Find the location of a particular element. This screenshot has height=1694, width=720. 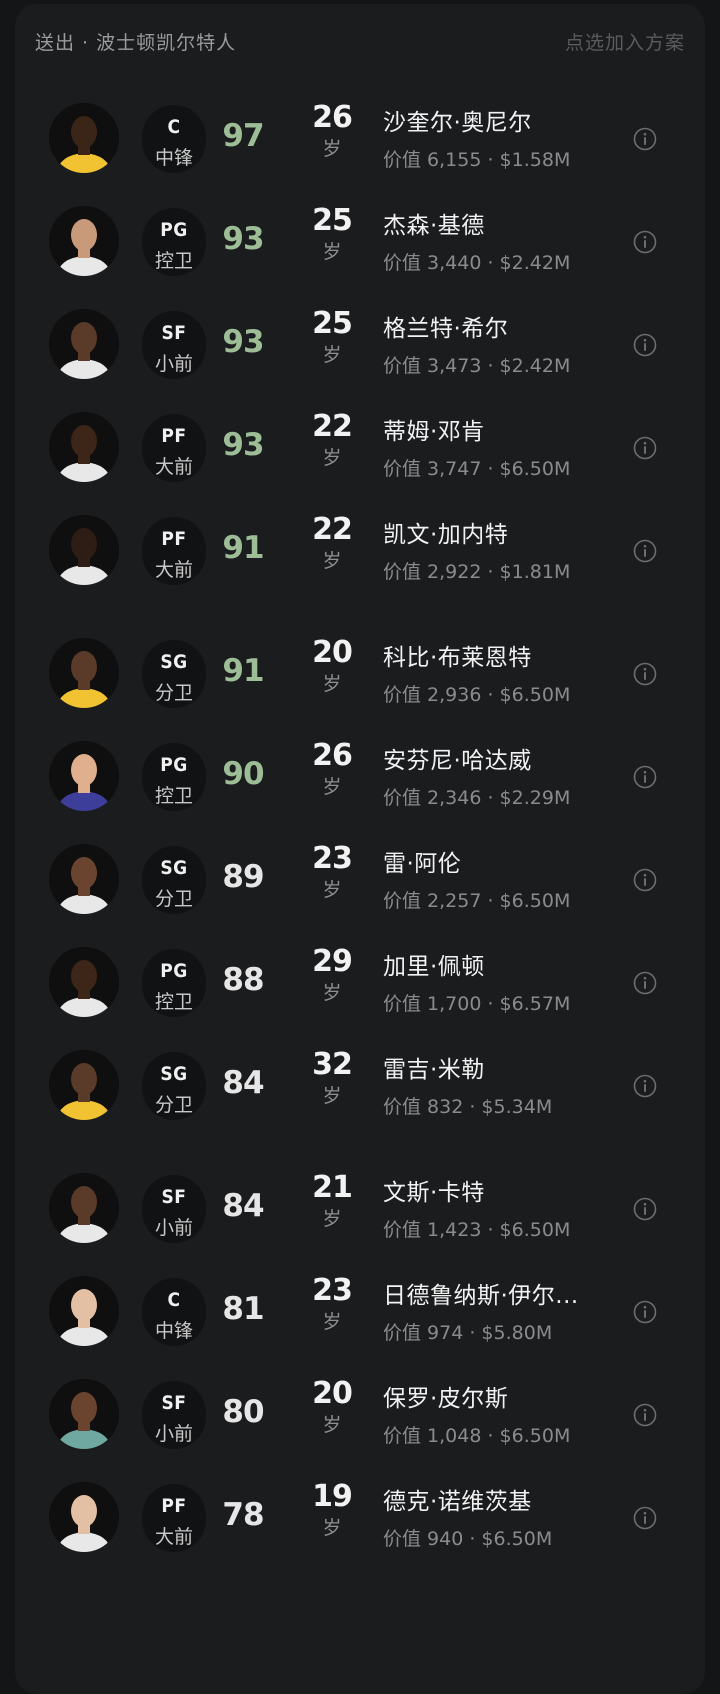

age-number: 32 is located at coordinates (332, 1064).